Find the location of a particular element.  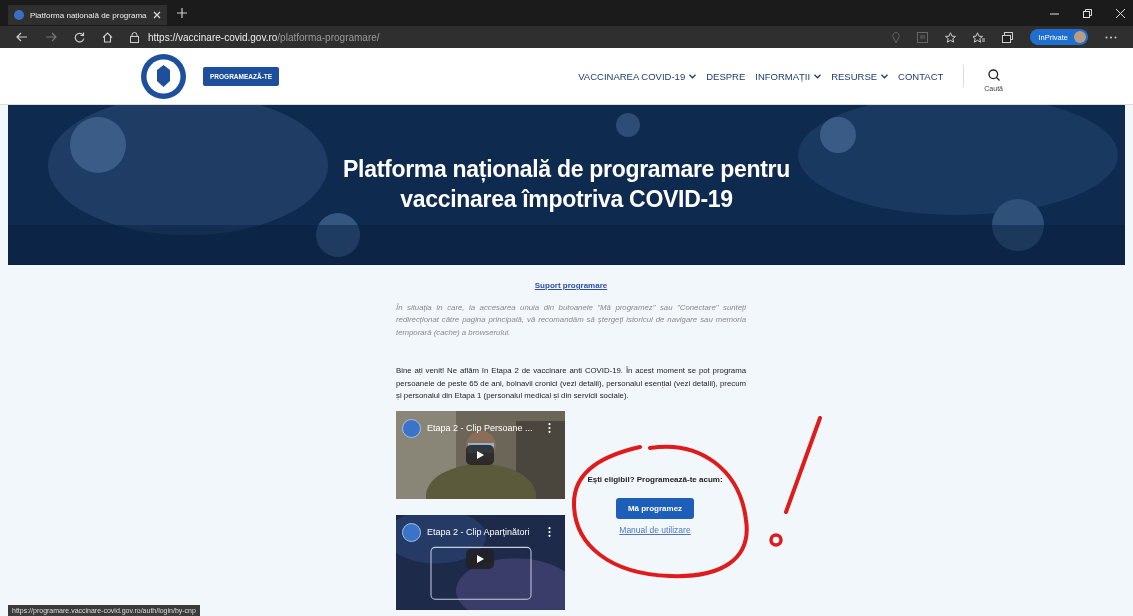

restore-icon is located at coordinates (1087, 13).